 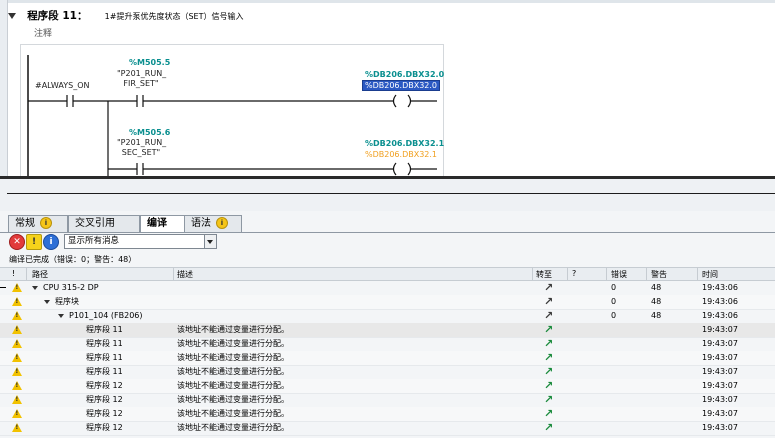 What do you see at coordinates (149, 62) in the screenshot?
I see `contact1-address: %M505.5` at bounding box center [149, 62].